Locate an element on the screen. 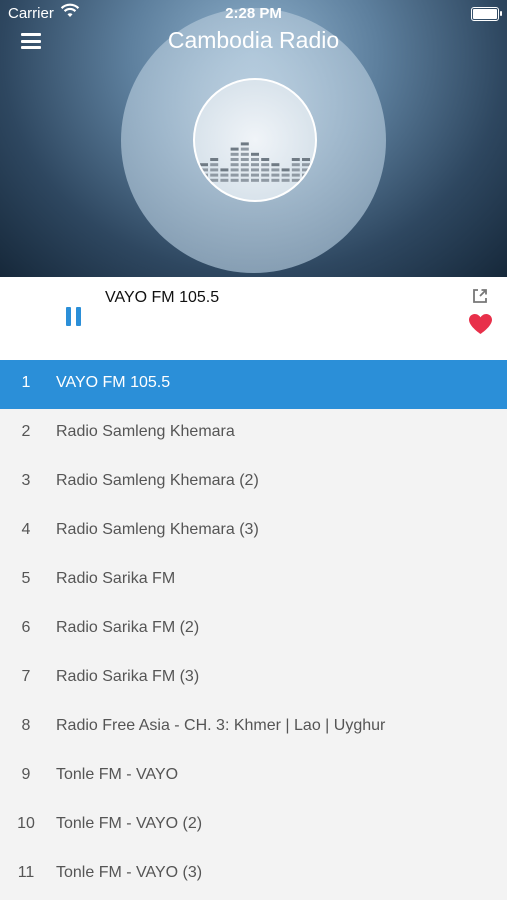 This screenshot has width=507, height=900. station-number: 5 is located at coordinates (26, 578).